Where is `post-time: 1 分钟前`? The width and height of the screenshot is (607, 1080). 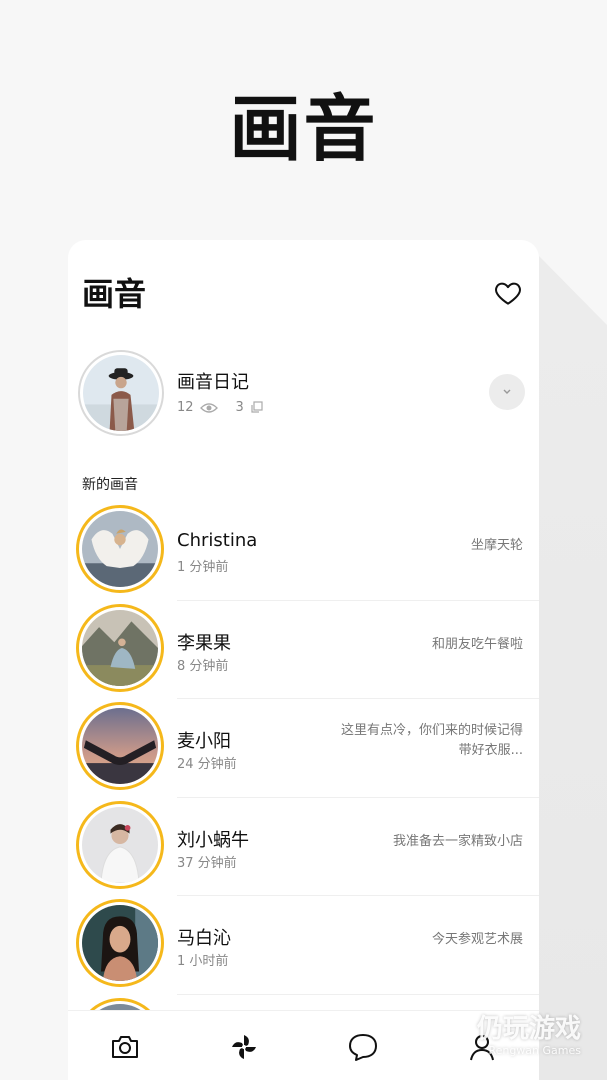 post-time: 1 分钟前 is located at coordinates (203, 567).